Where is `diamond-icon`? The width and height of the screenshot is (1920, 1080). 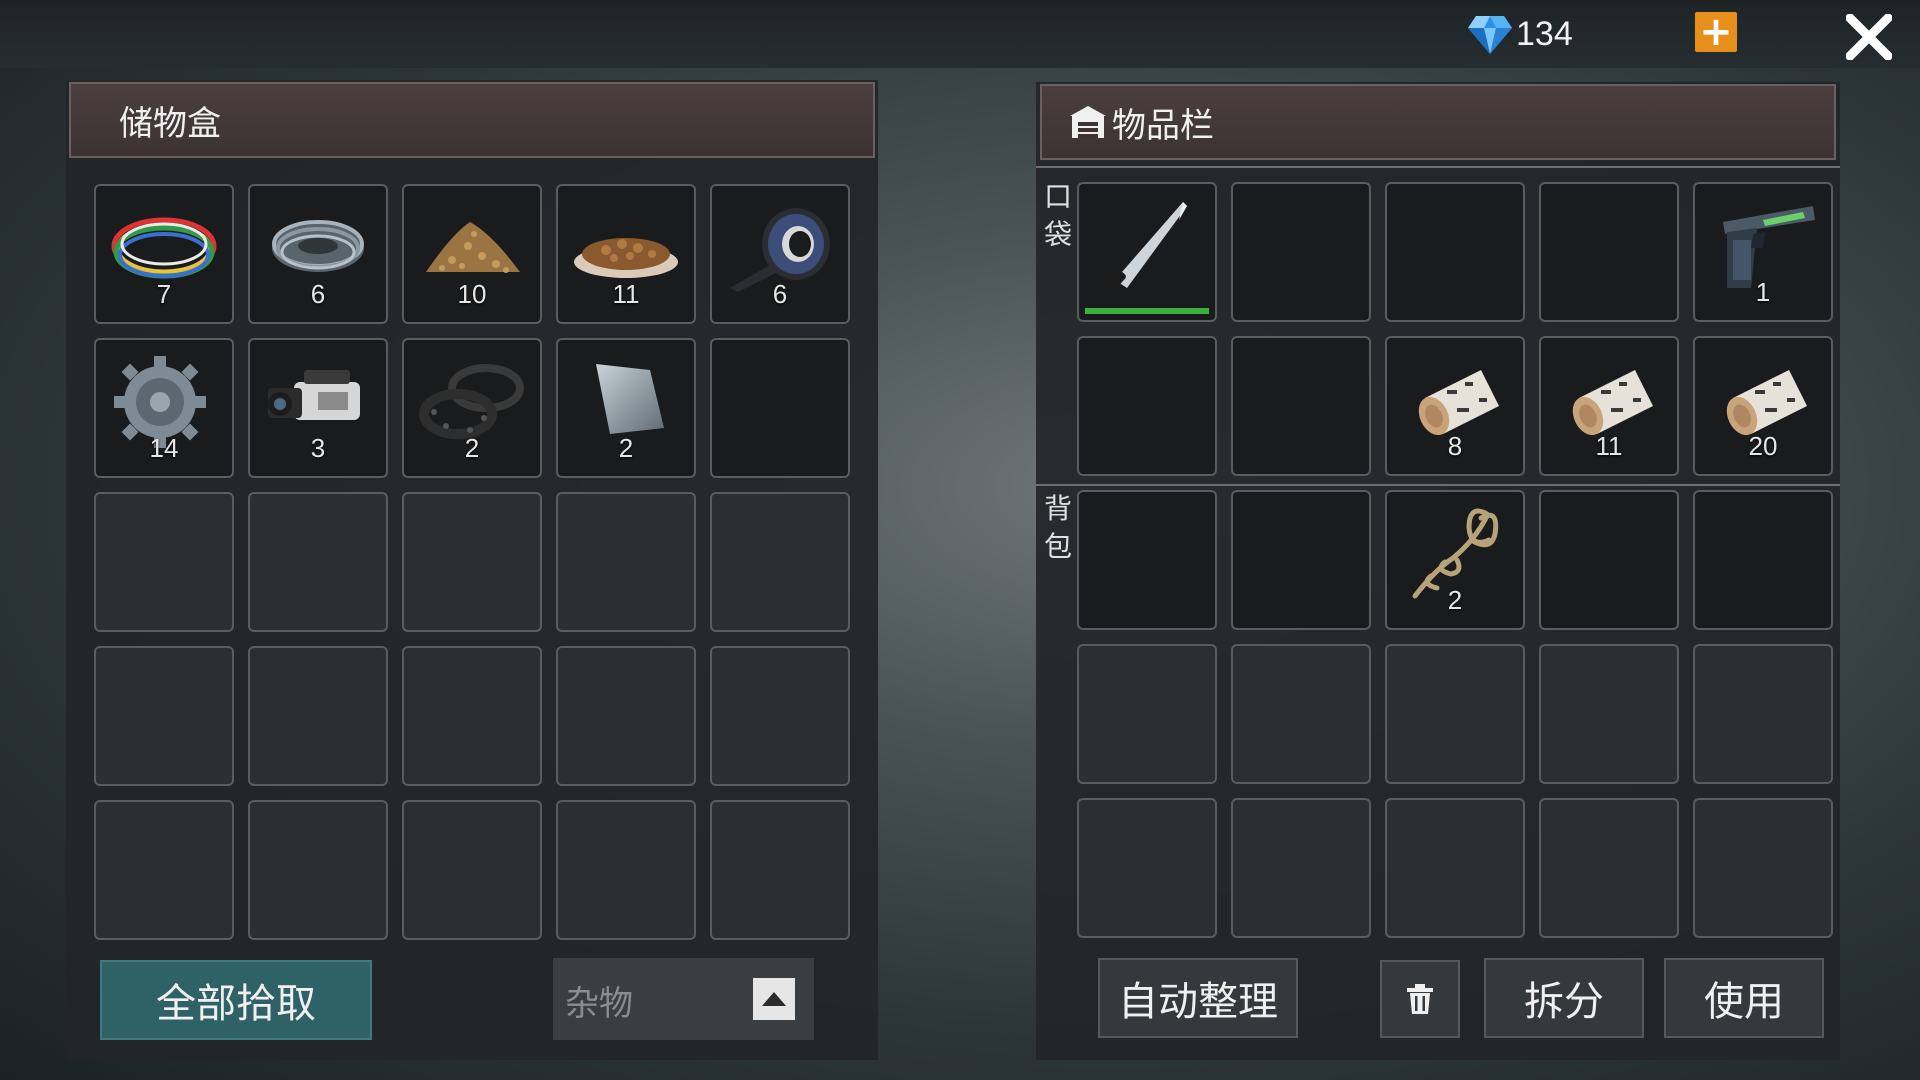
diamond-icon is located at coordinates (1490, 35).